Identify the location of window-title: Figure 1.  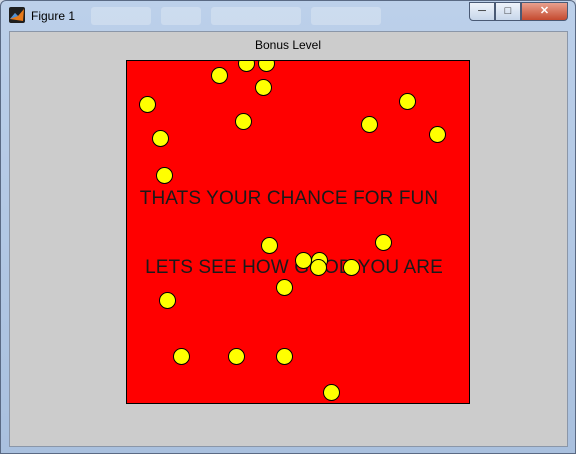
(53, 16).